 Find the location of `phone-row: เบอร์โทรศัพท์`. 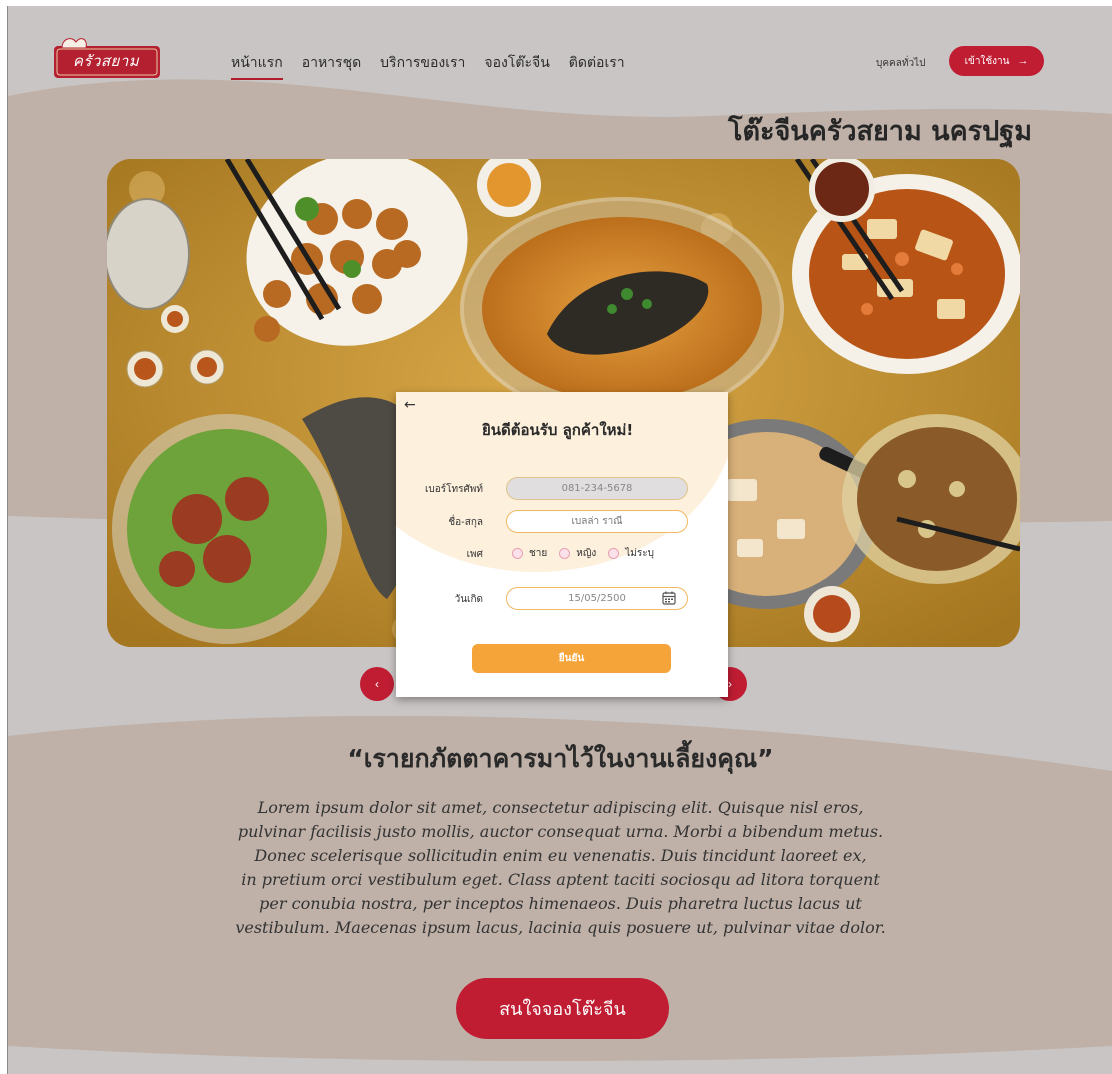

phone-row: เบอร์โทรศัพท์ is located at coordinates (562, 489).